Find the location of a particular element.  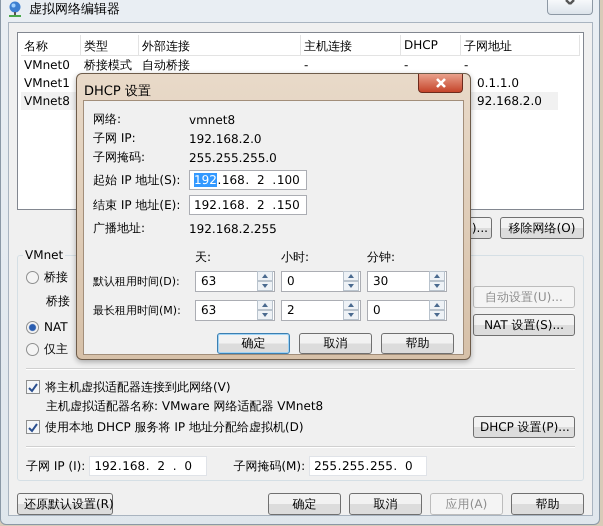

table-cell: 0.1.1.0 is located at coordinates (498, 83).